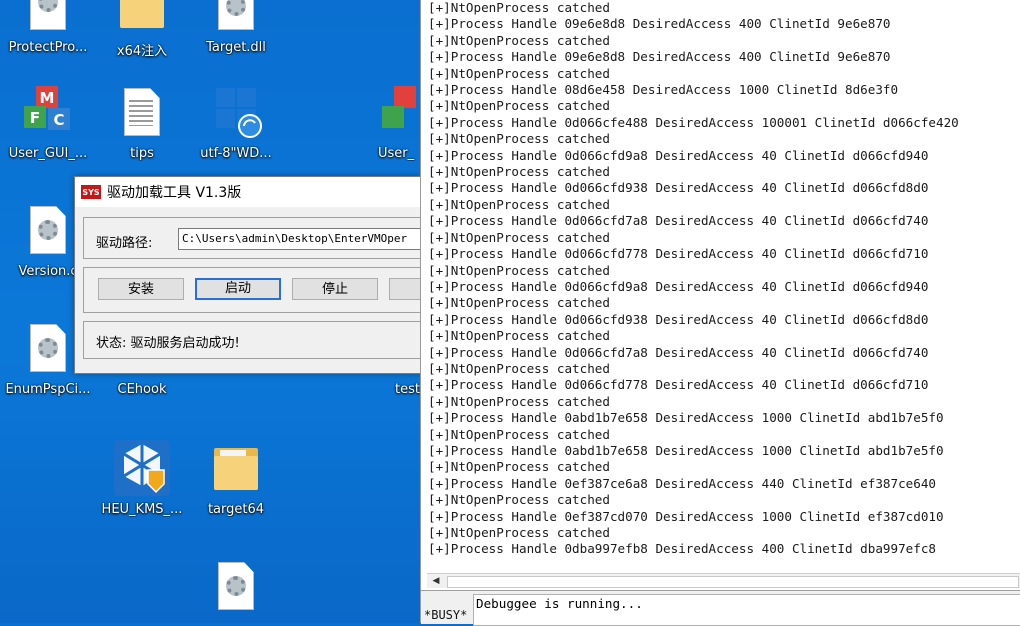  I want to click on install-button: 安装, so click(141, 289).